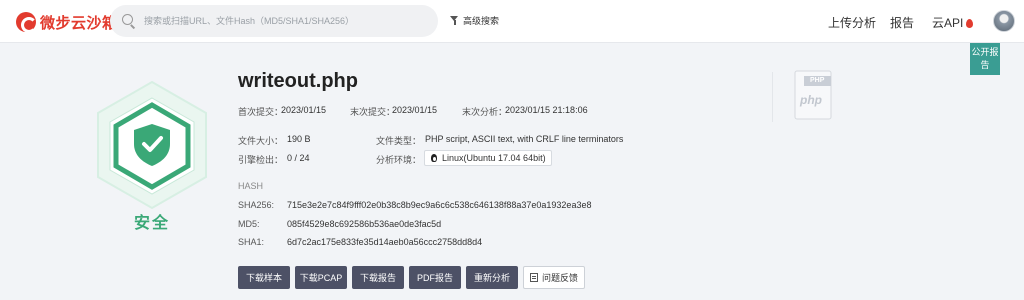 Image resolution: width=1024 pixels, height=300 pixels. Describe the element at coordinates (385, 242) in the screenshot. I see `sha1-value: 6d7c2ac175e833fe35d14aeb0a56ccc2758dd8d4` at that location.